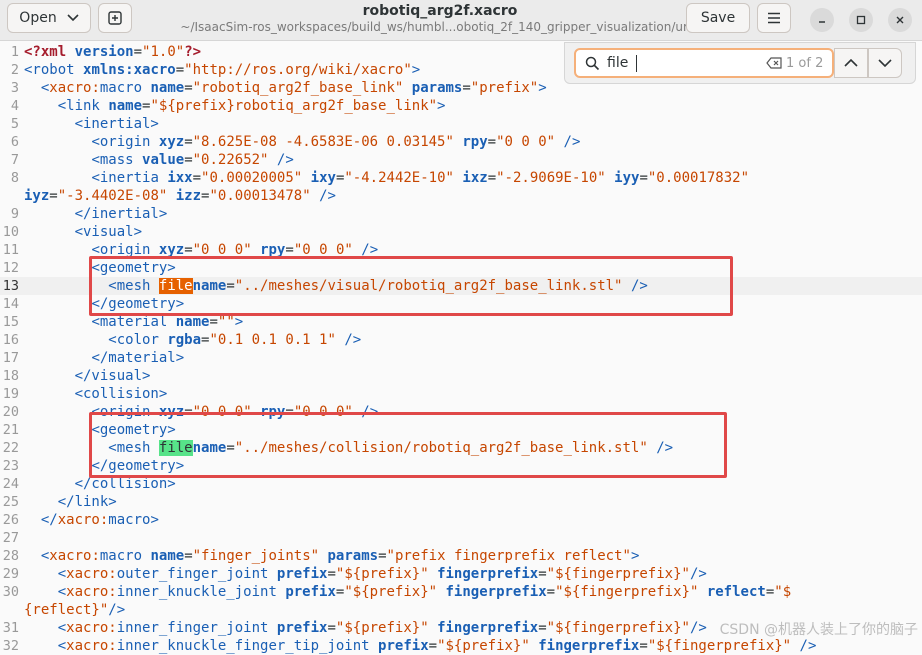 Image resolution: width=922 pixels, height=655 pixels. I want to click on highlight-box-visual-geometry, so click(411, 286).